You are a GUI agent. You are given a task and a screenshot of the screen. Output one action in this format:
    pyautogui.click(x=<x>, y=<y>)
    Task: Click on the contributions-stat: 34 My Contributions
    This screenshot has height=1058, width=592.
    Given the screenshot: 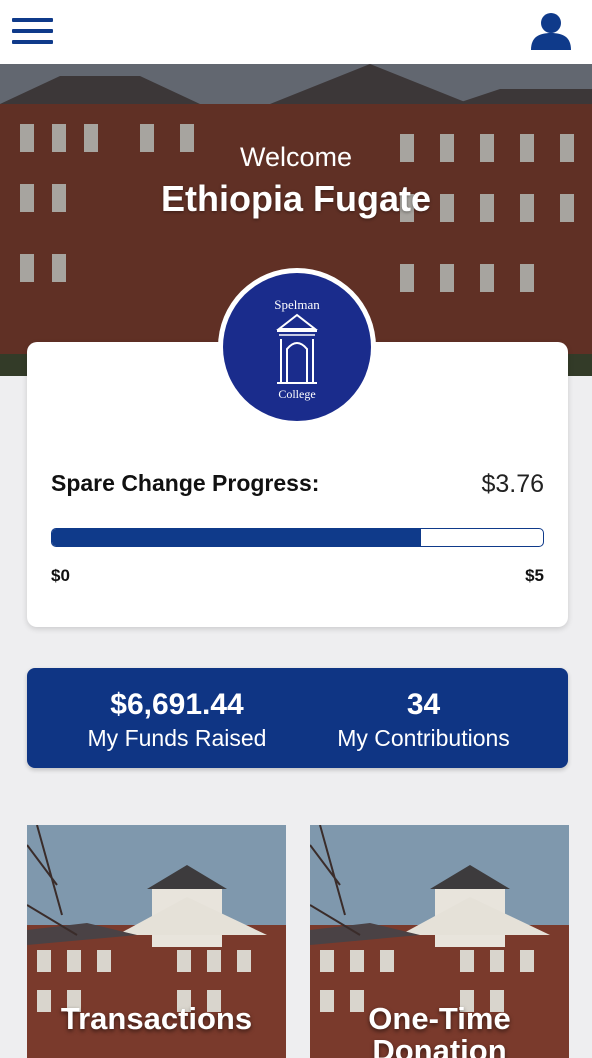 What is the action you would take?
    pyautogui.click(x=423, y=718)
    